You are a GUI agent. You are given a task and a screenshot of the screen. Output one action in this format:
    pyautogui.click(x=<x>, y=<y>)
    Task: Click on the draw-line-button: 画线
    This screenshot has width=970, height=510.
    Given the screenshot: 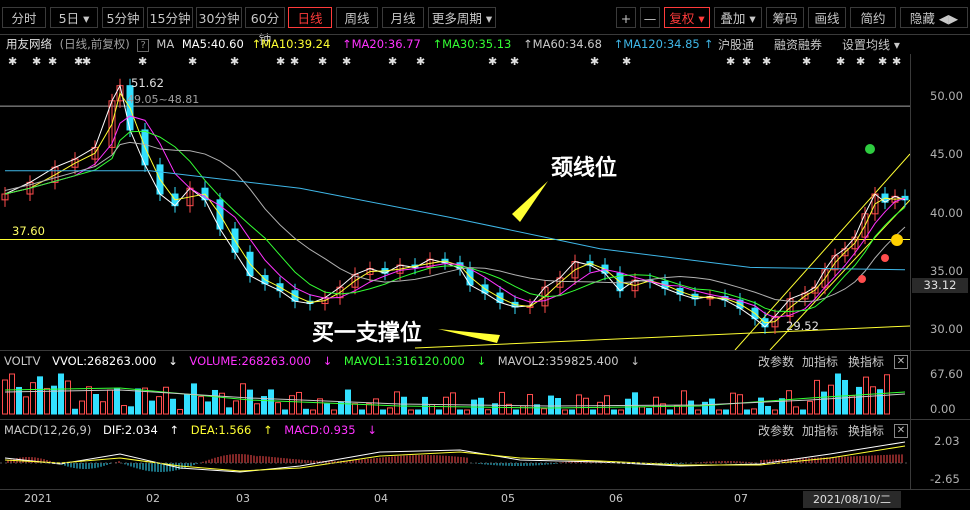 What is the action you would take?
    pyautogui.click(x=827, y=17)
    